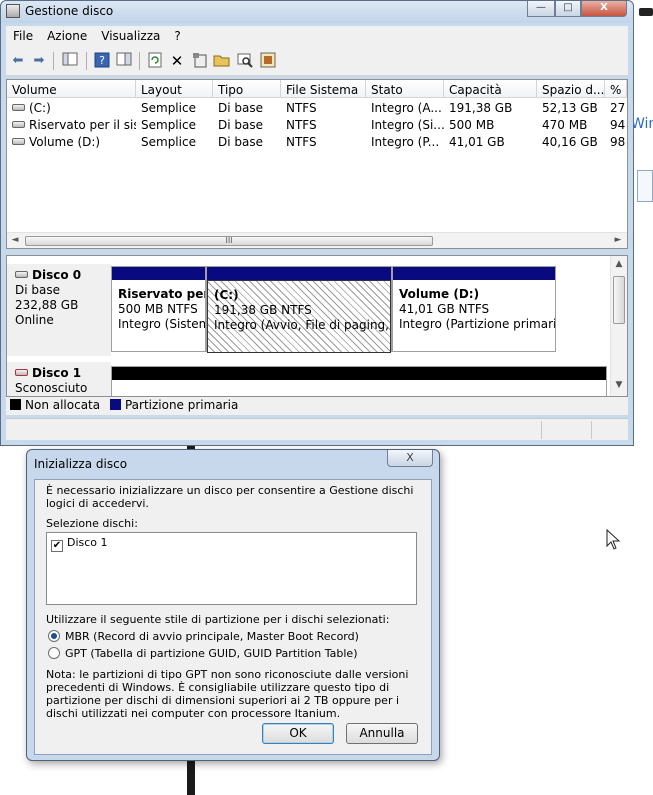  What do you see at coordinates (619, 300) in the screenshot?
I see `scrollbar-thumb` at bounding box center [619, 300].